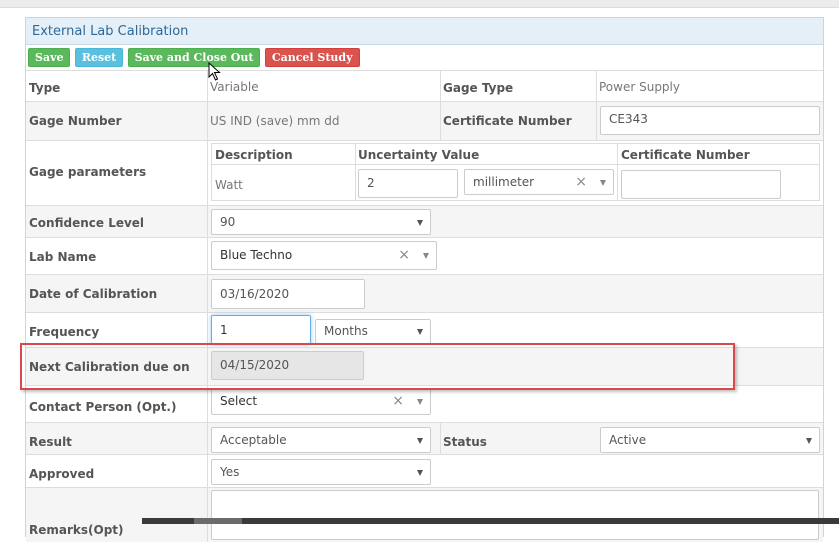 This screenshot has height=542, width=839. I want to click on confidence-level-row: Confidence Level 90, so click(424, 221).